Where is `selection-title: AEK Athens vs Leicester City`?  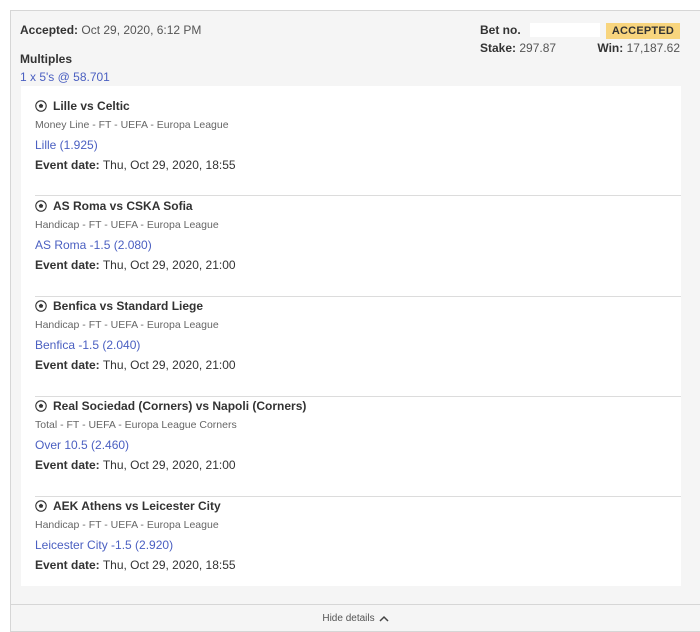 selection-title: AEK Athens vs Leicester City is located at coordinates (128, 506).